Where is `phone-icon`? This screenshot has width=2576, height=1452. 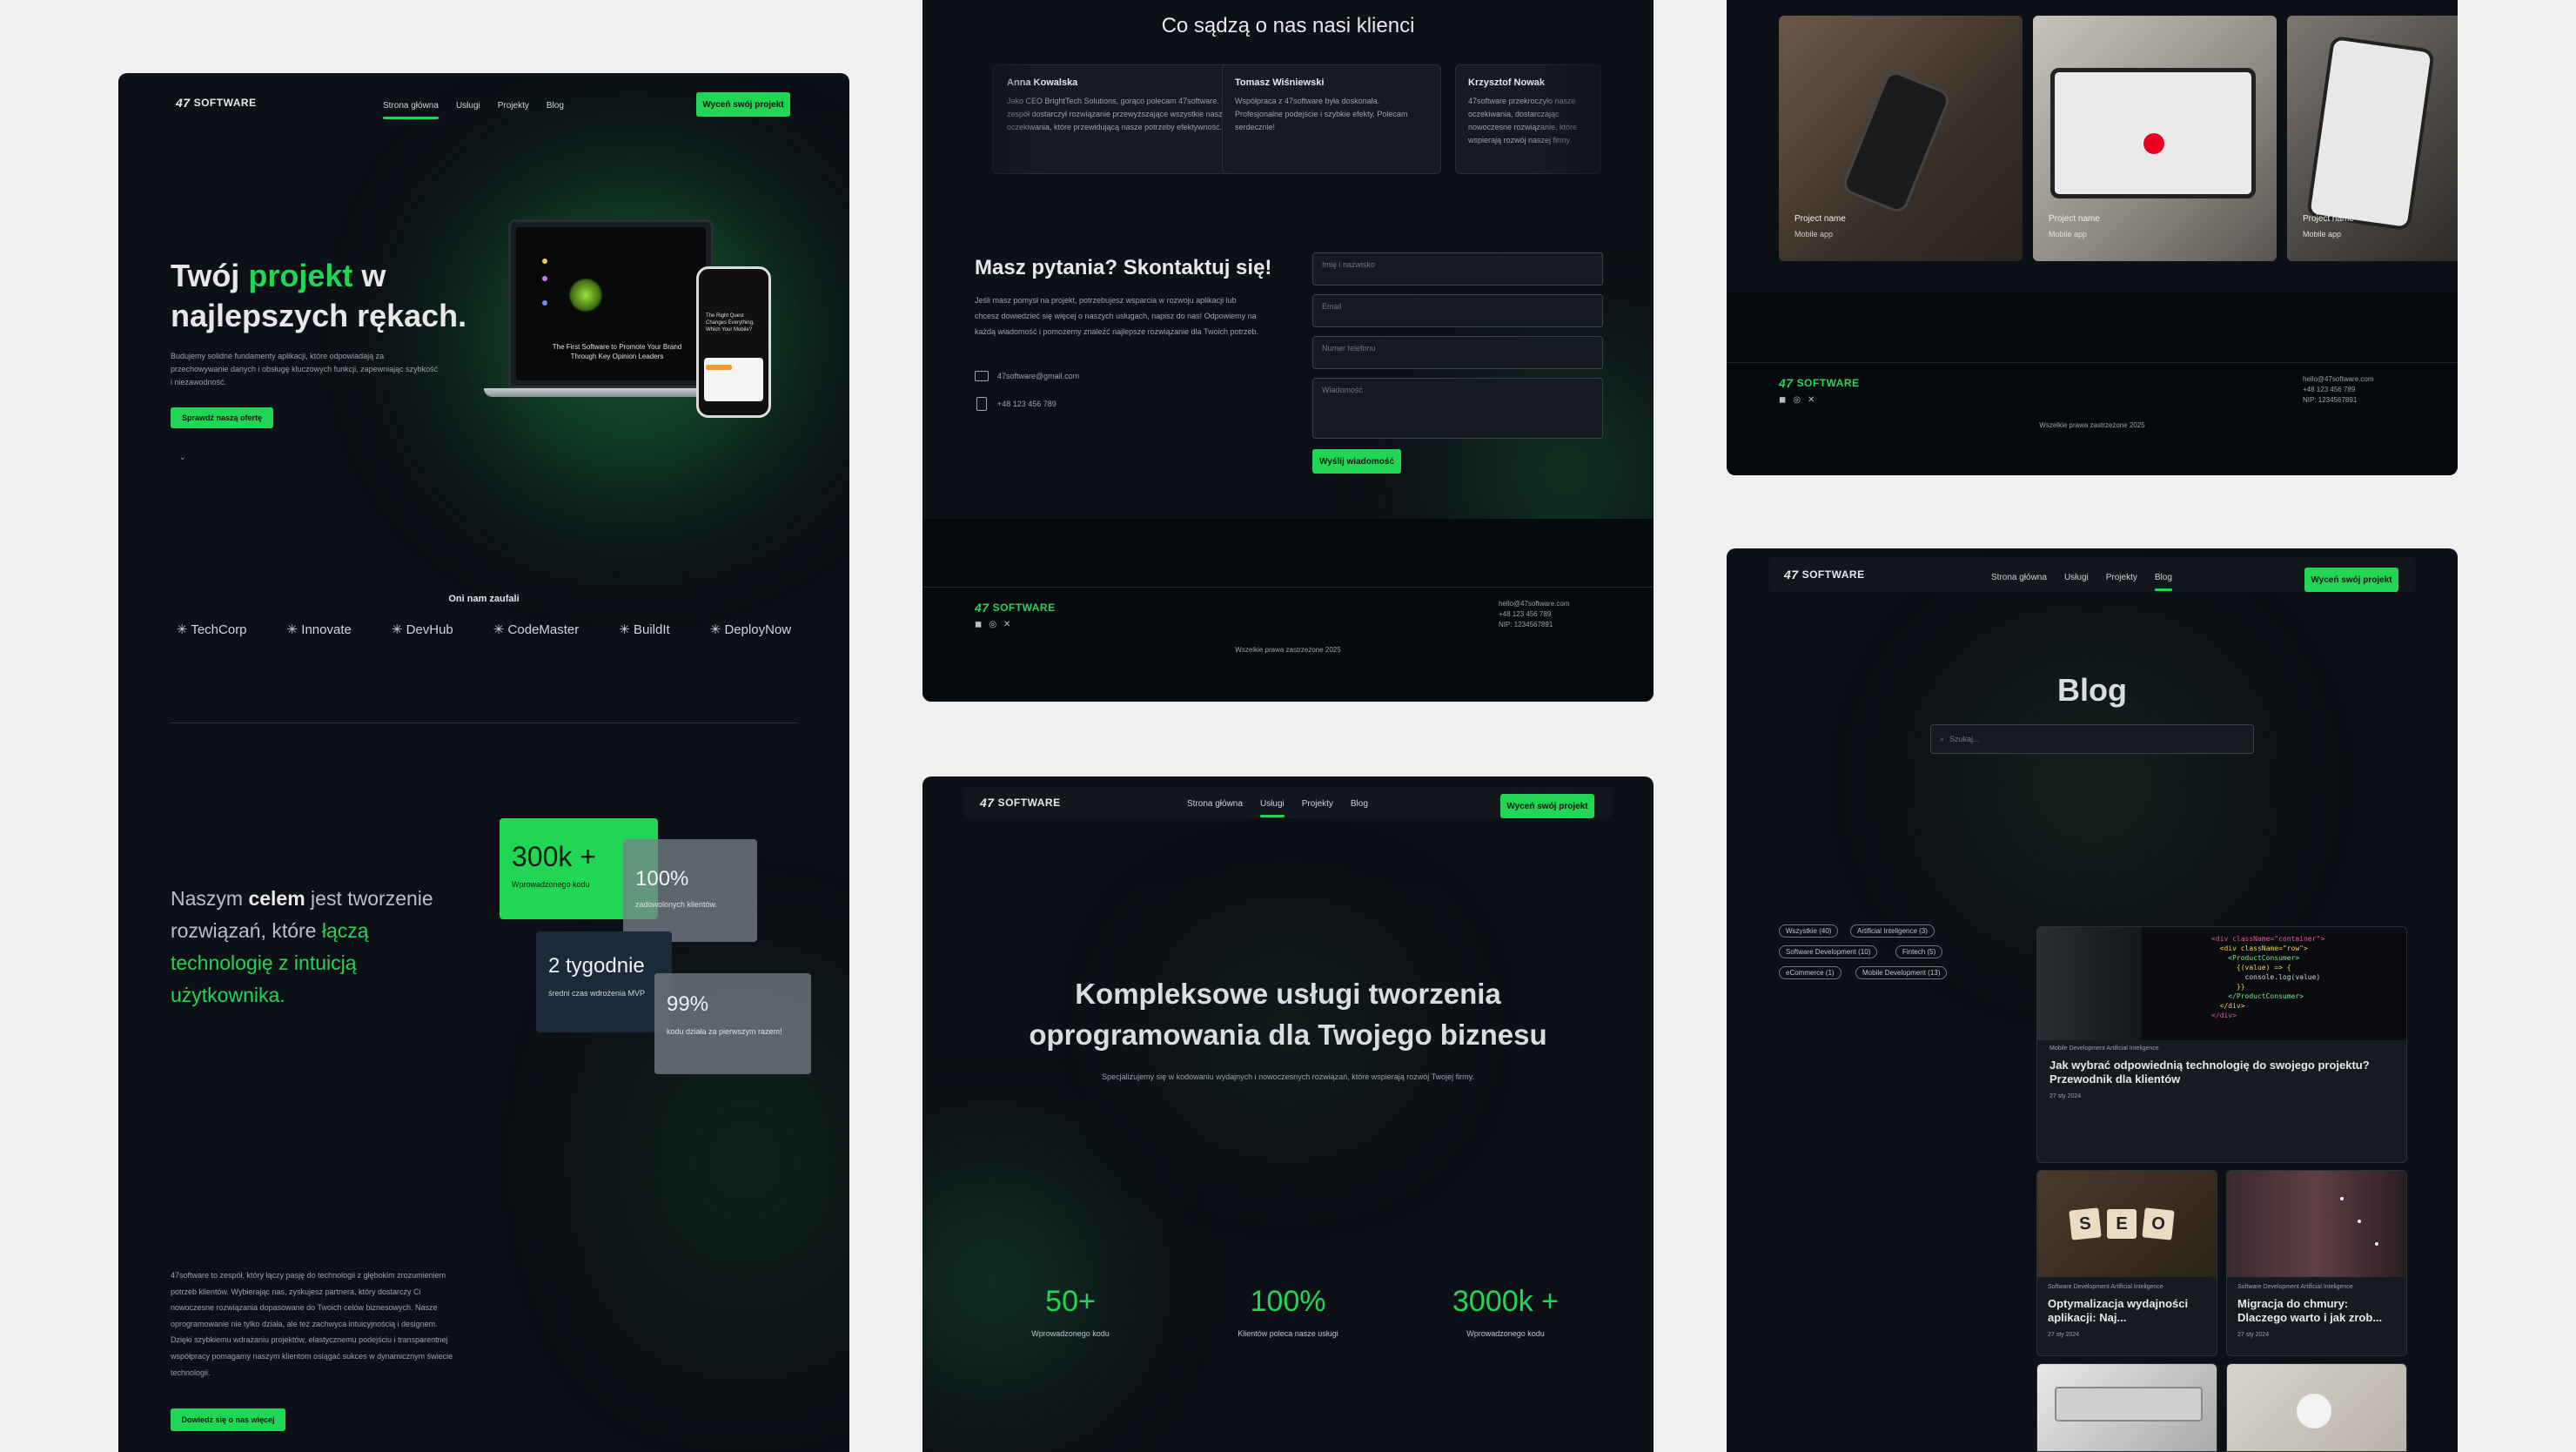
phone-icon is located at coordinates (981, 404).